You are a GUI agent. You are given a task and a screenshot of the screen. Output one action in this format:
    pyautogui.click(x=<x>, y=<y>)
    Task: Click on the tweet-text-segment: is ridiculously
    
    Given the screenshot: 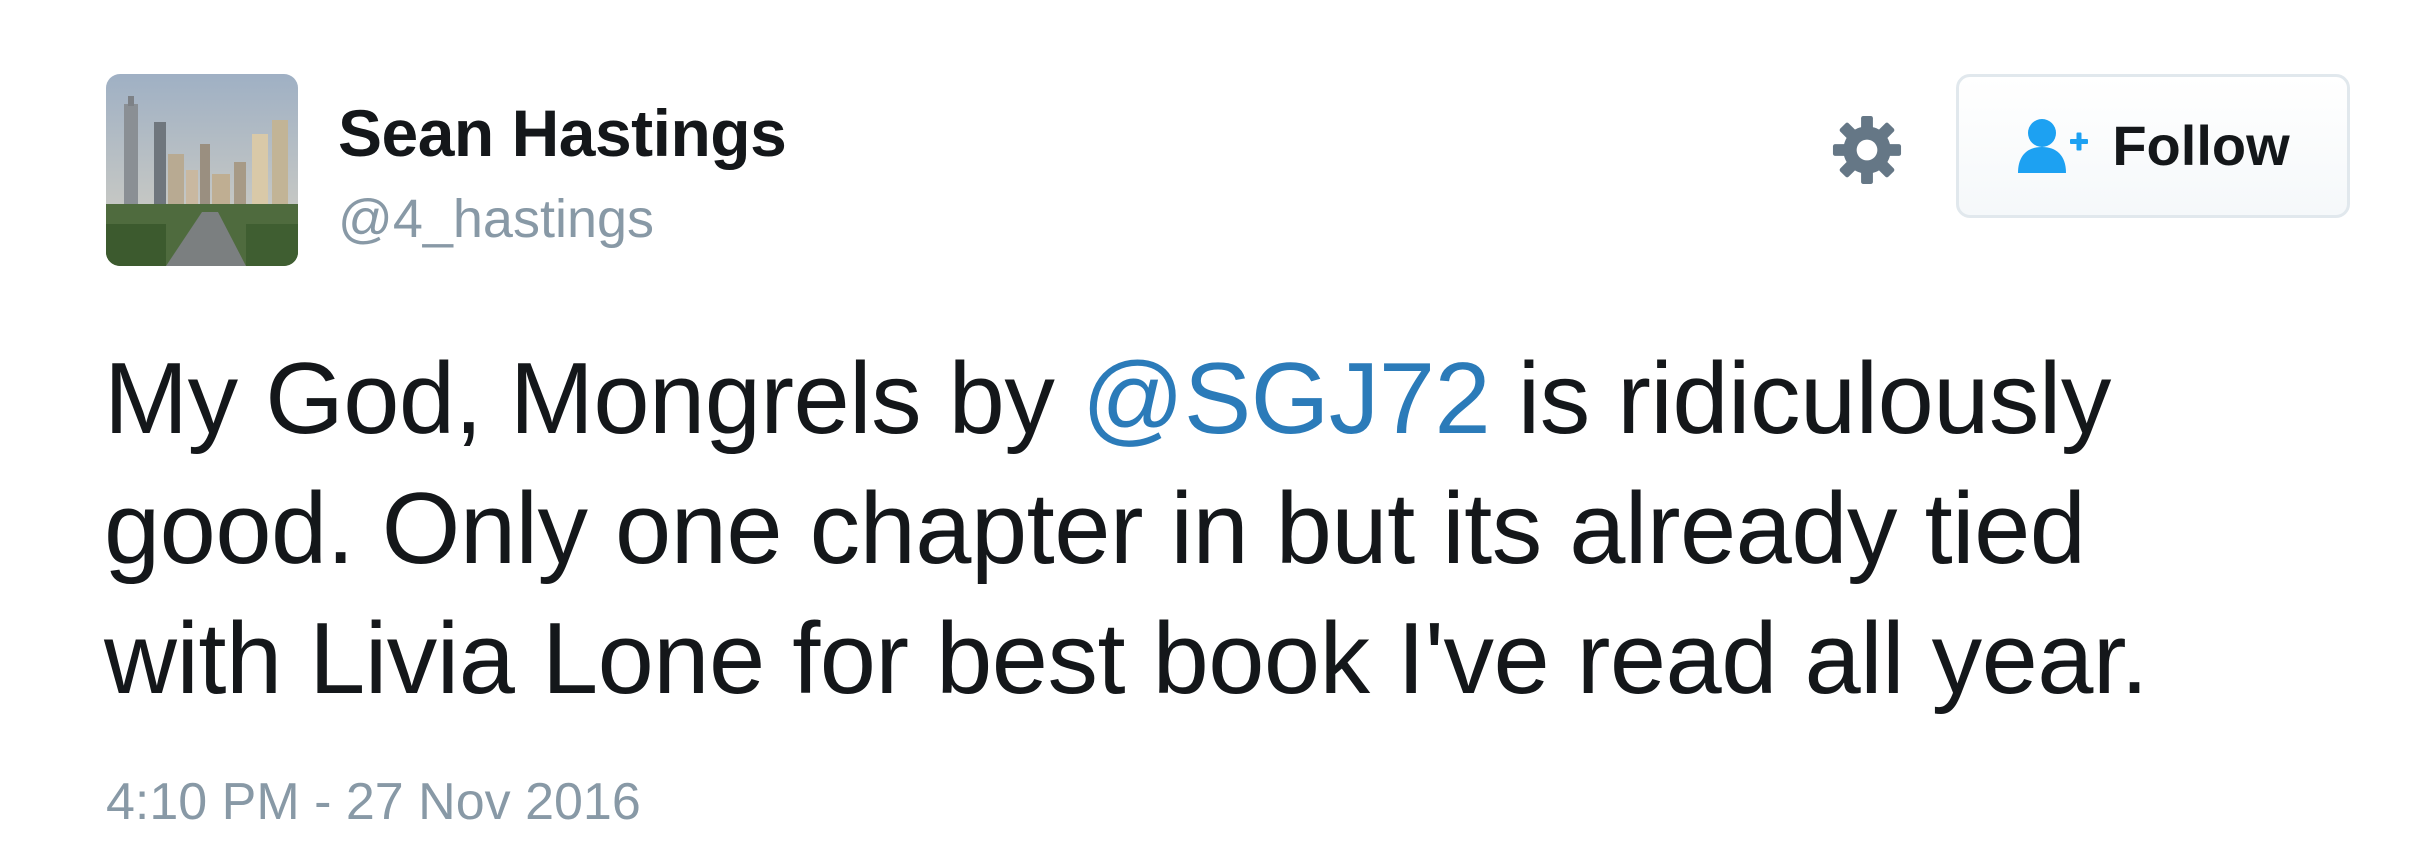 What is the action you would take?
    pyautogui.click(x=1801, y=399)
    